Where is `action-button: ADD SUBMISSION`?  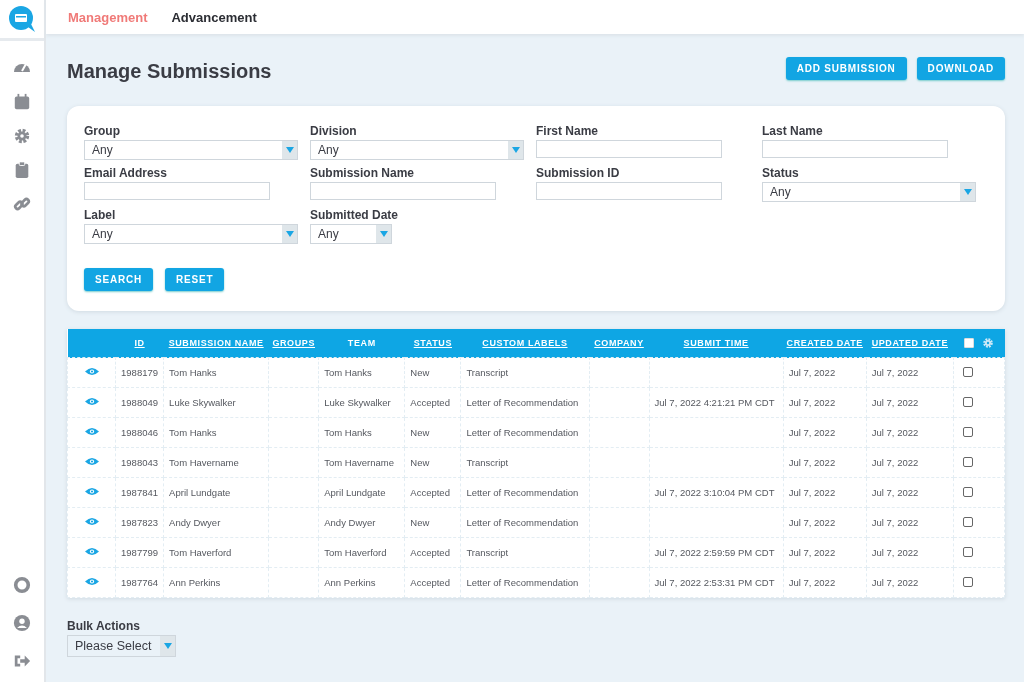
action-button: ADD SUBMISSION is located at coordinates (846, 68).